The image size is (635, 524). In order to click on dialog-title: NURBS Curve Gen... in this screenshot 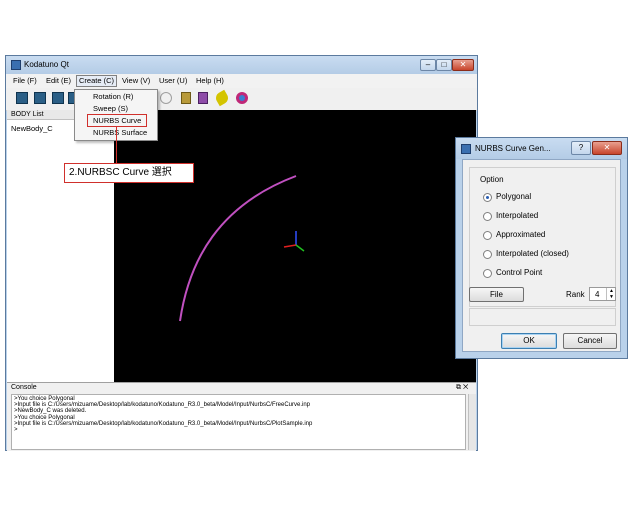, I will do `click(513, 148)`.